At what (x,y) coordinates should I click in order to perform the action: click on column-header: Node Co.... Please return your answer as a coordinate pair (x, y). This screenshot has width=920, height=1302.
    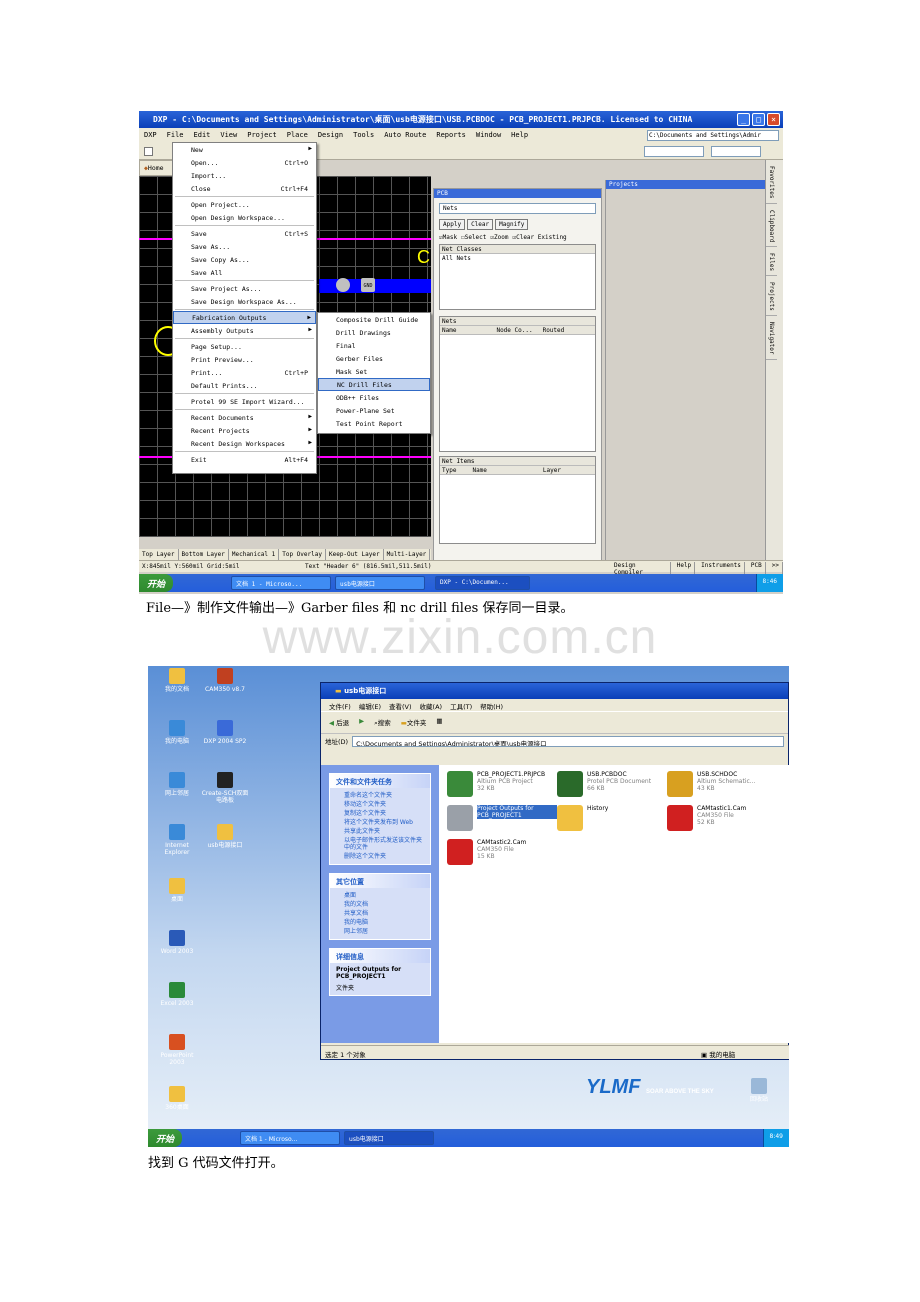
    Looking at the image, I should click on (514, 330).